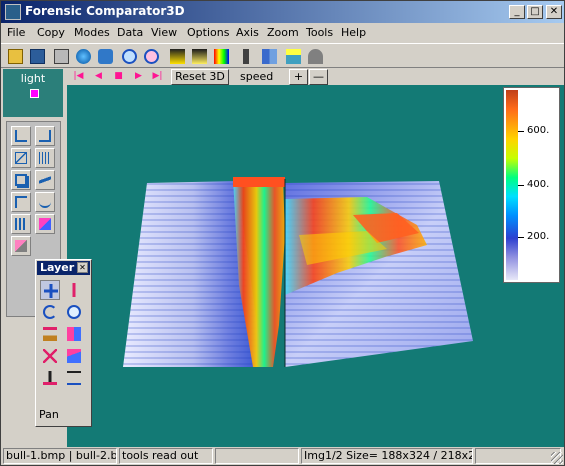 The width and height of the screenshot is (565, 466). I want to click on stop-button: ■, so click(118, 76).